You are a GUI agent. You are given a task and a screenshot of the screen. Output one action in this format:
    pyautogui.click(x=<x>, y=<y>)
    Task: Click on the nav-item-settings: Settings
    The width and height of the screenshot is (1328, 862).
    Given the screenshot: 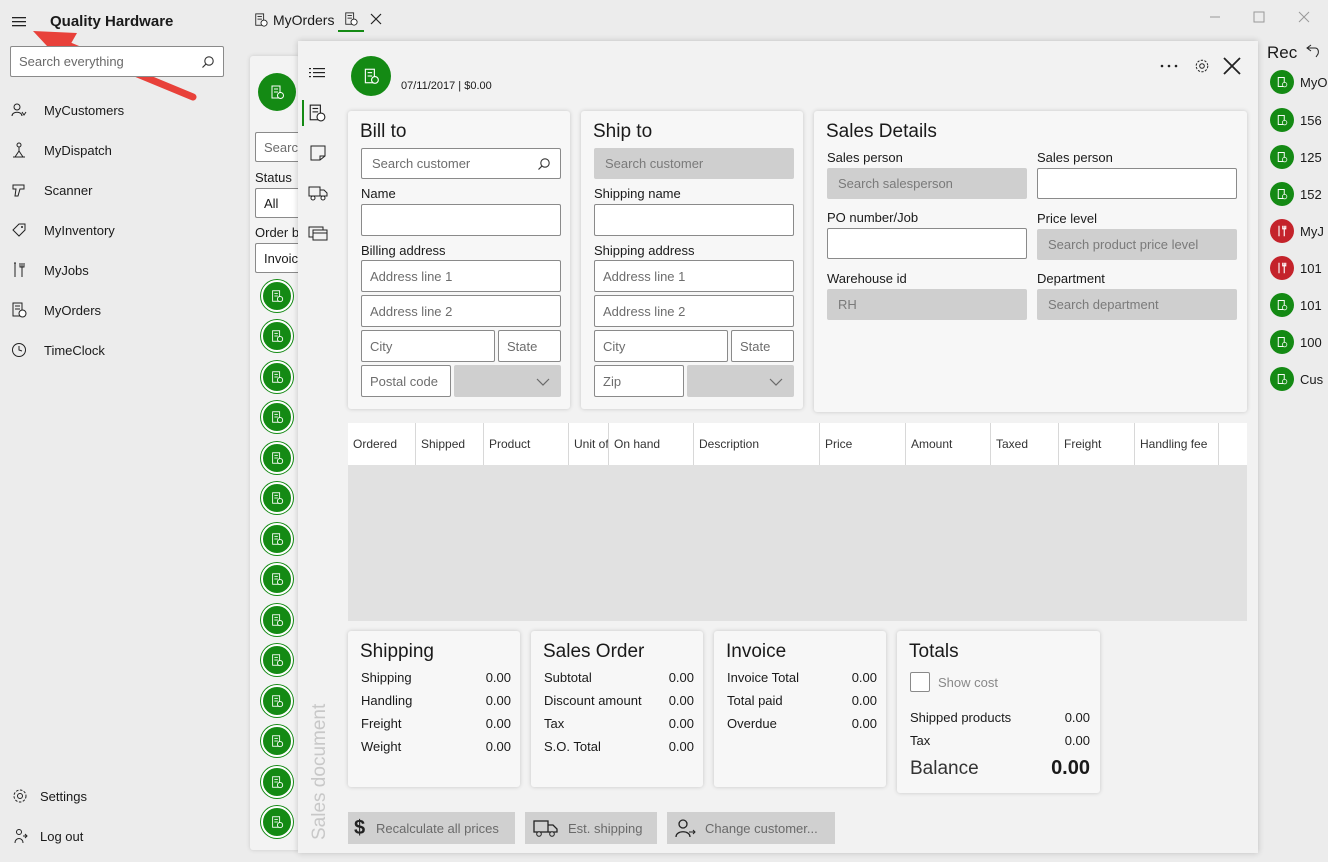 What is the action you would take?
    pyautogui.click(x=120, y=796)
    